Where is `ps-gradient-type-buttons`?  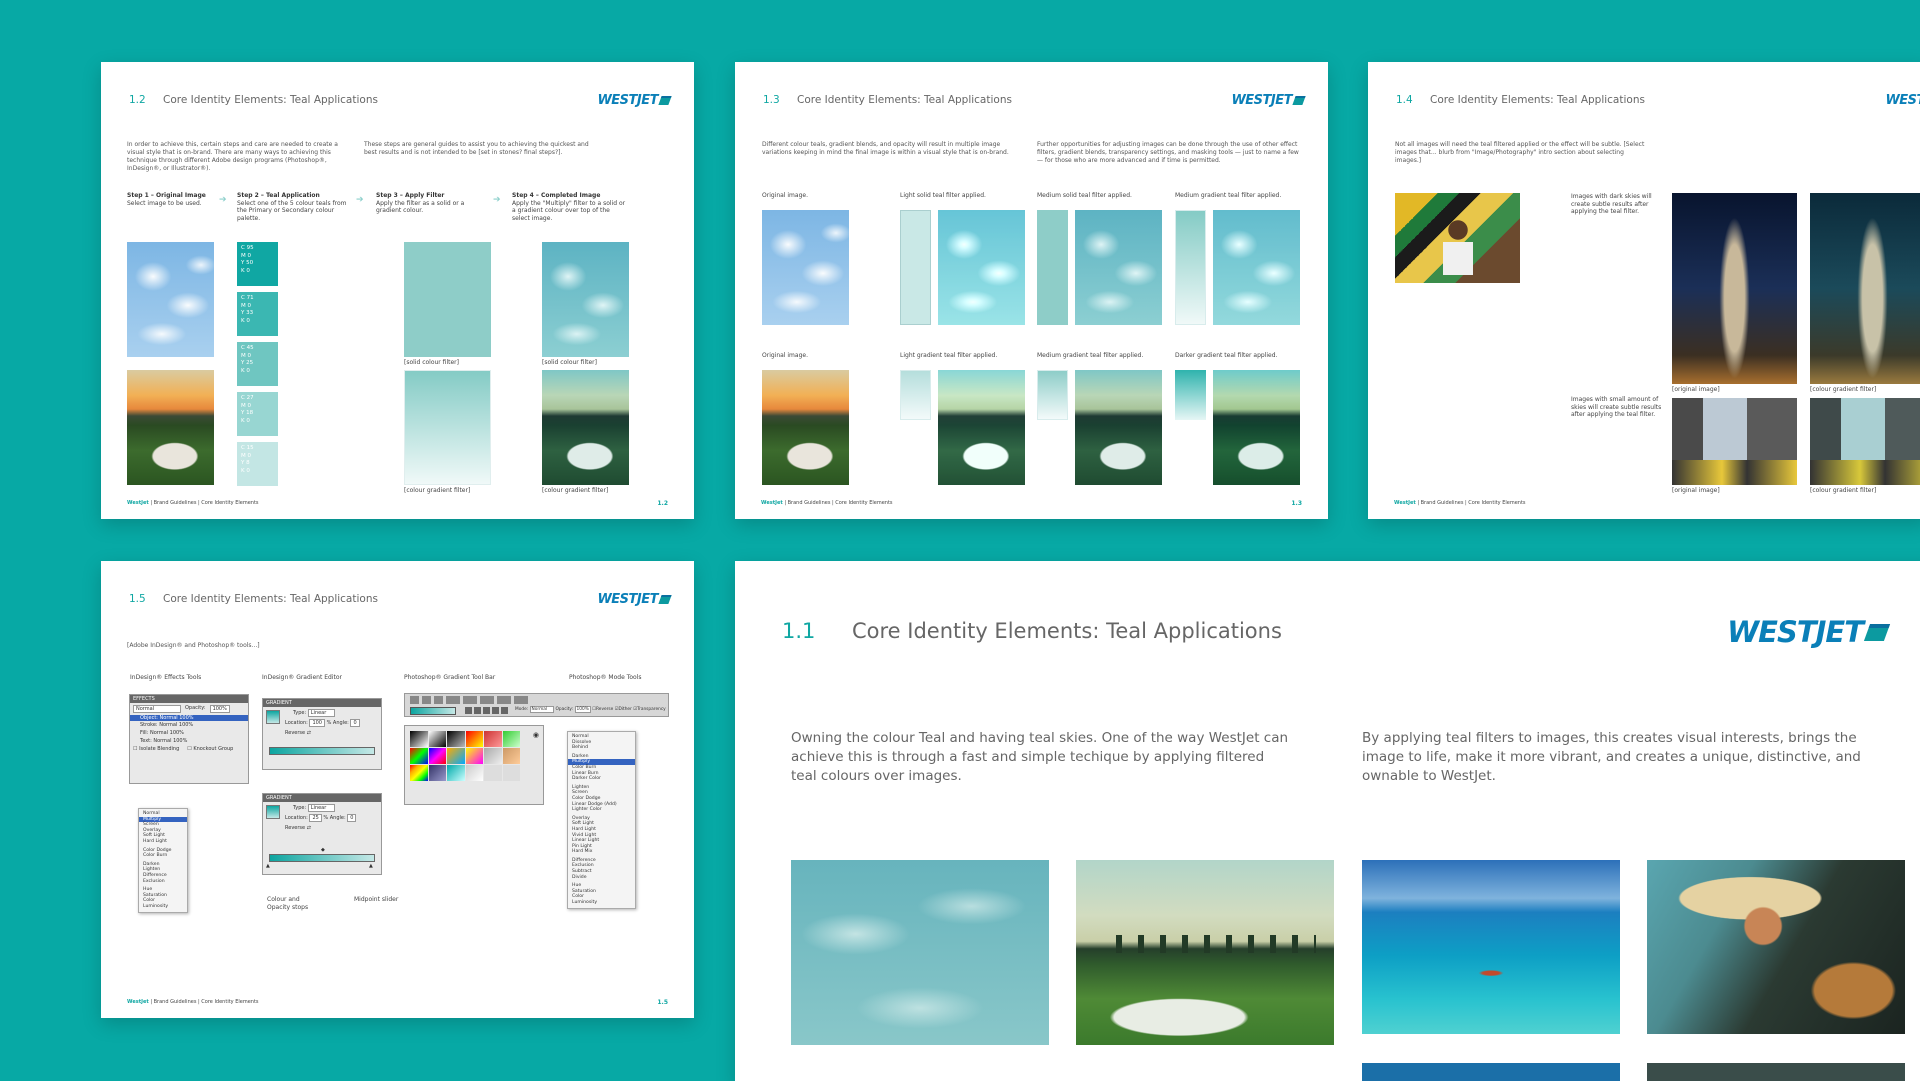
ps-gradient-type-buttons is located at coordinates (486, 710).